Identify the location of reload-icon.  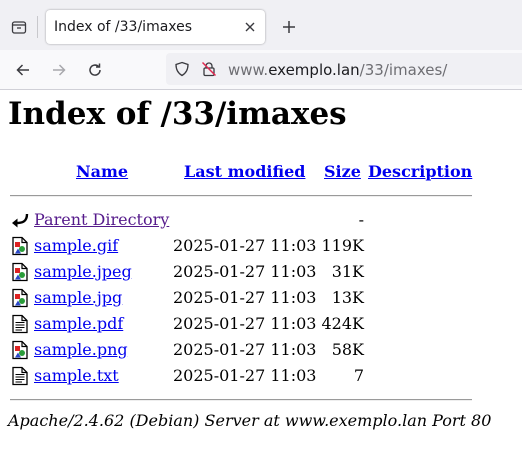
(95, 70).